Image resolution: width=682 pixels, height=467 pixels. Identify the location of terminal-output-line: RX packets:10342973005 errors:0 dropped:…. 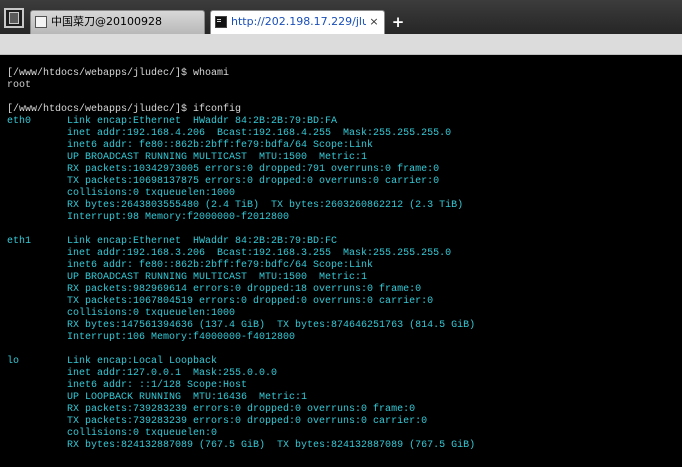
(223, 169).